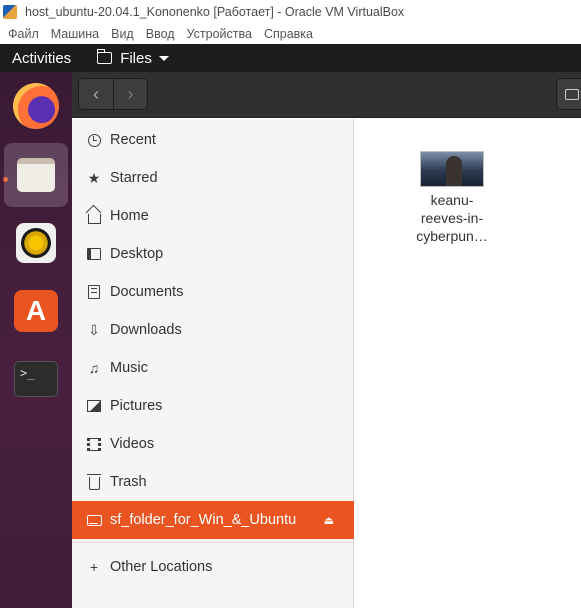 Image resolution: width=581 pixels, height=608 pixels. Describe the element at coordinates (75, 34) in the screenshot. I see `menu-machine: Машина` at that location.